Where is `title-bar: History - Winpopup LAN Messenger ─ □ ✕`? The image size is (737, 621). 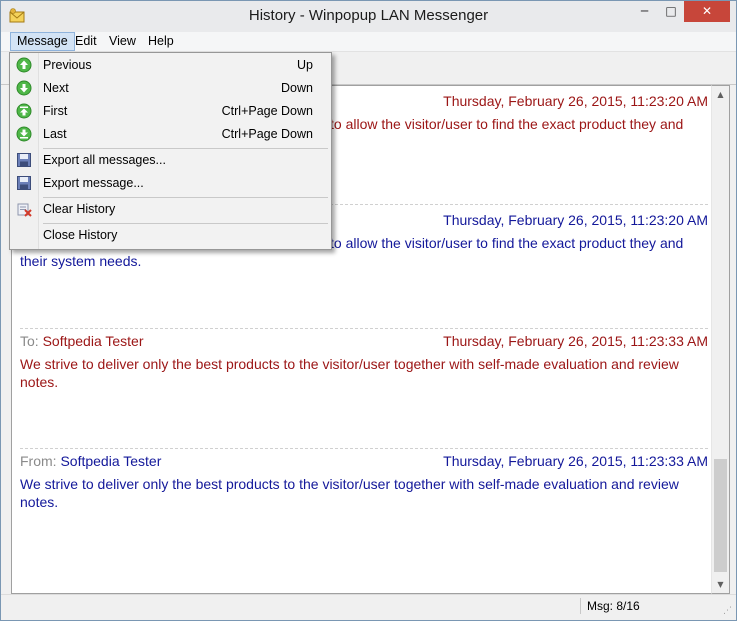 title-bar: History - Winpopup LAN Messenger ─ □ ✕ is located at coordinates (368, 17).